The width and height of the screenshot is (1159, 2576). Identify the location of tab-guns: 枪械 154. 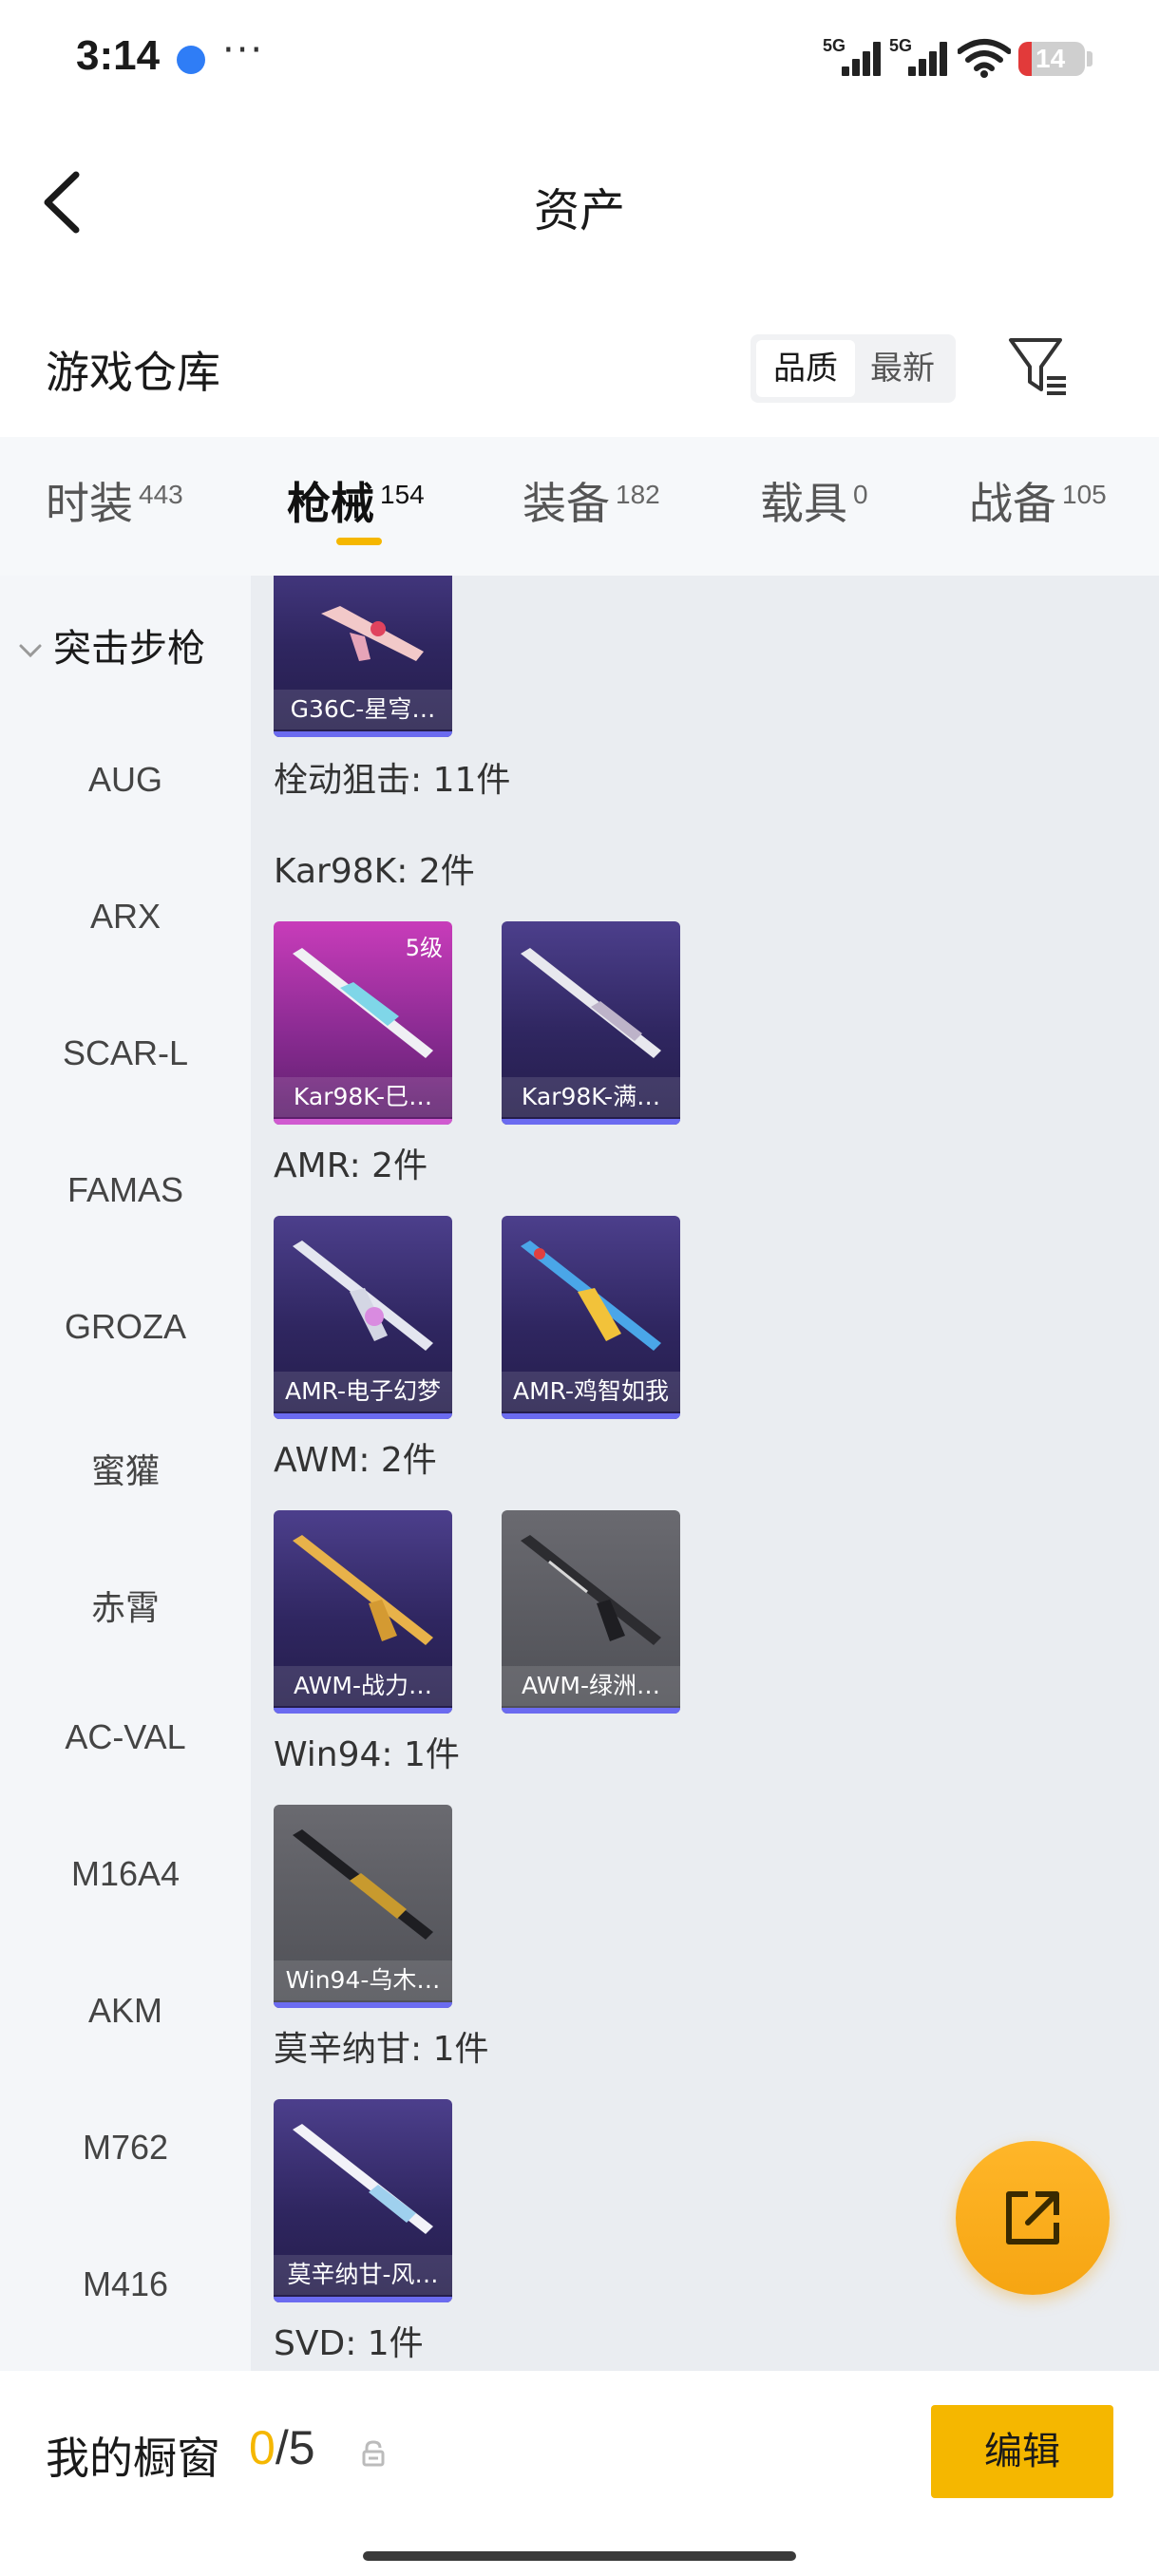
(356, 507).